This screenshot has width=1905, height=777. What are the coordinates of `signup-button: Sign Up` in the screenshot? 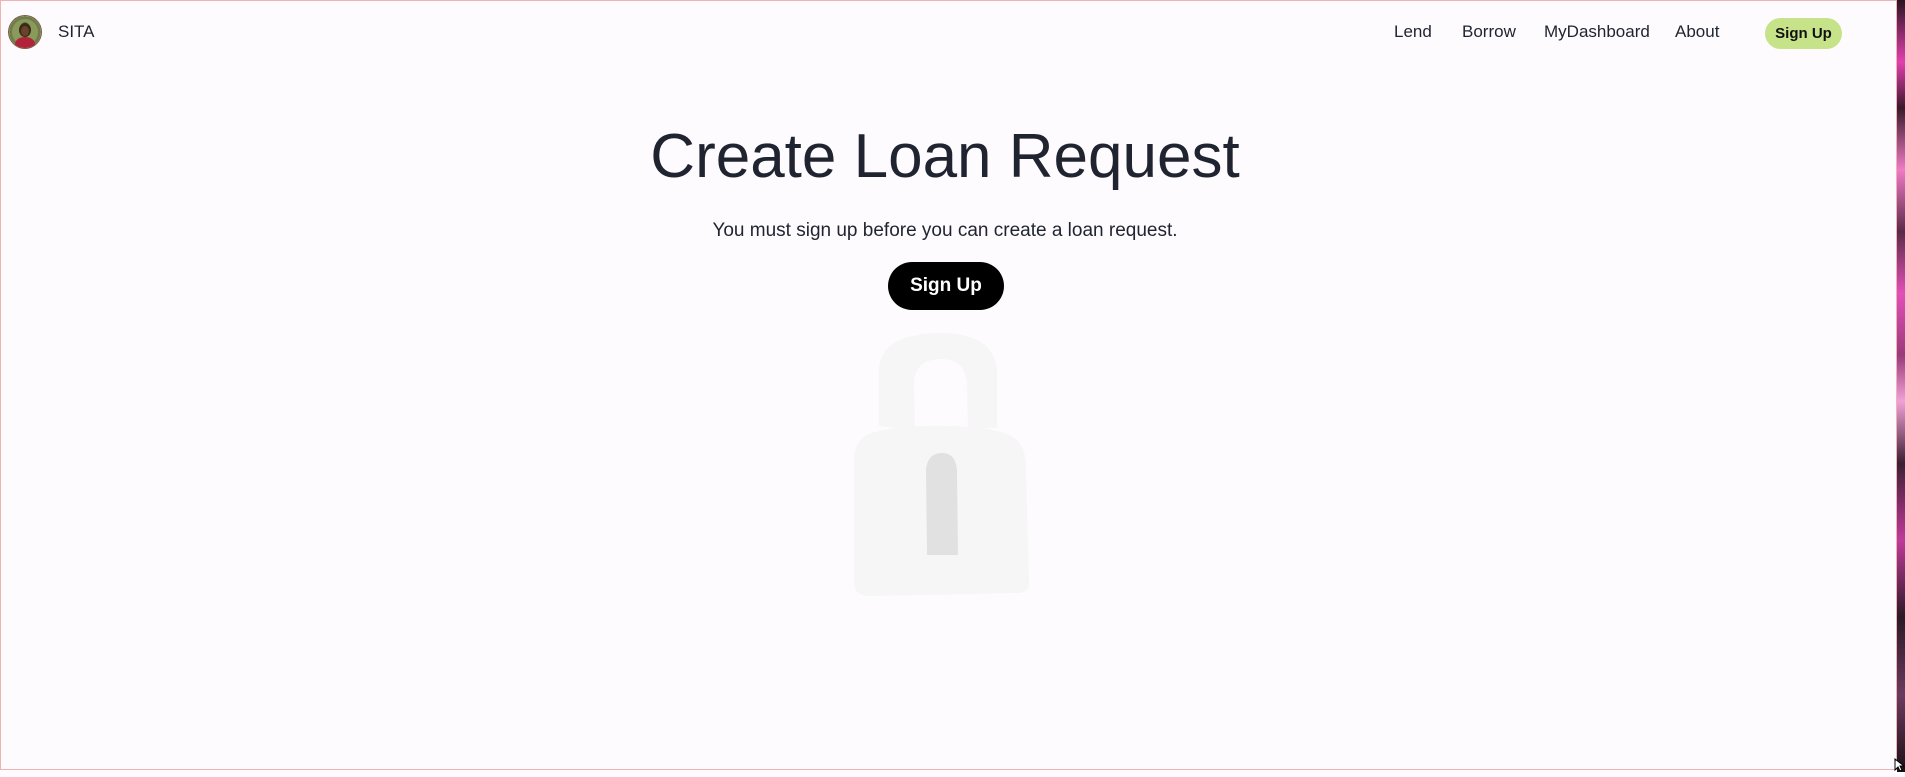 It's located at (946, 286).